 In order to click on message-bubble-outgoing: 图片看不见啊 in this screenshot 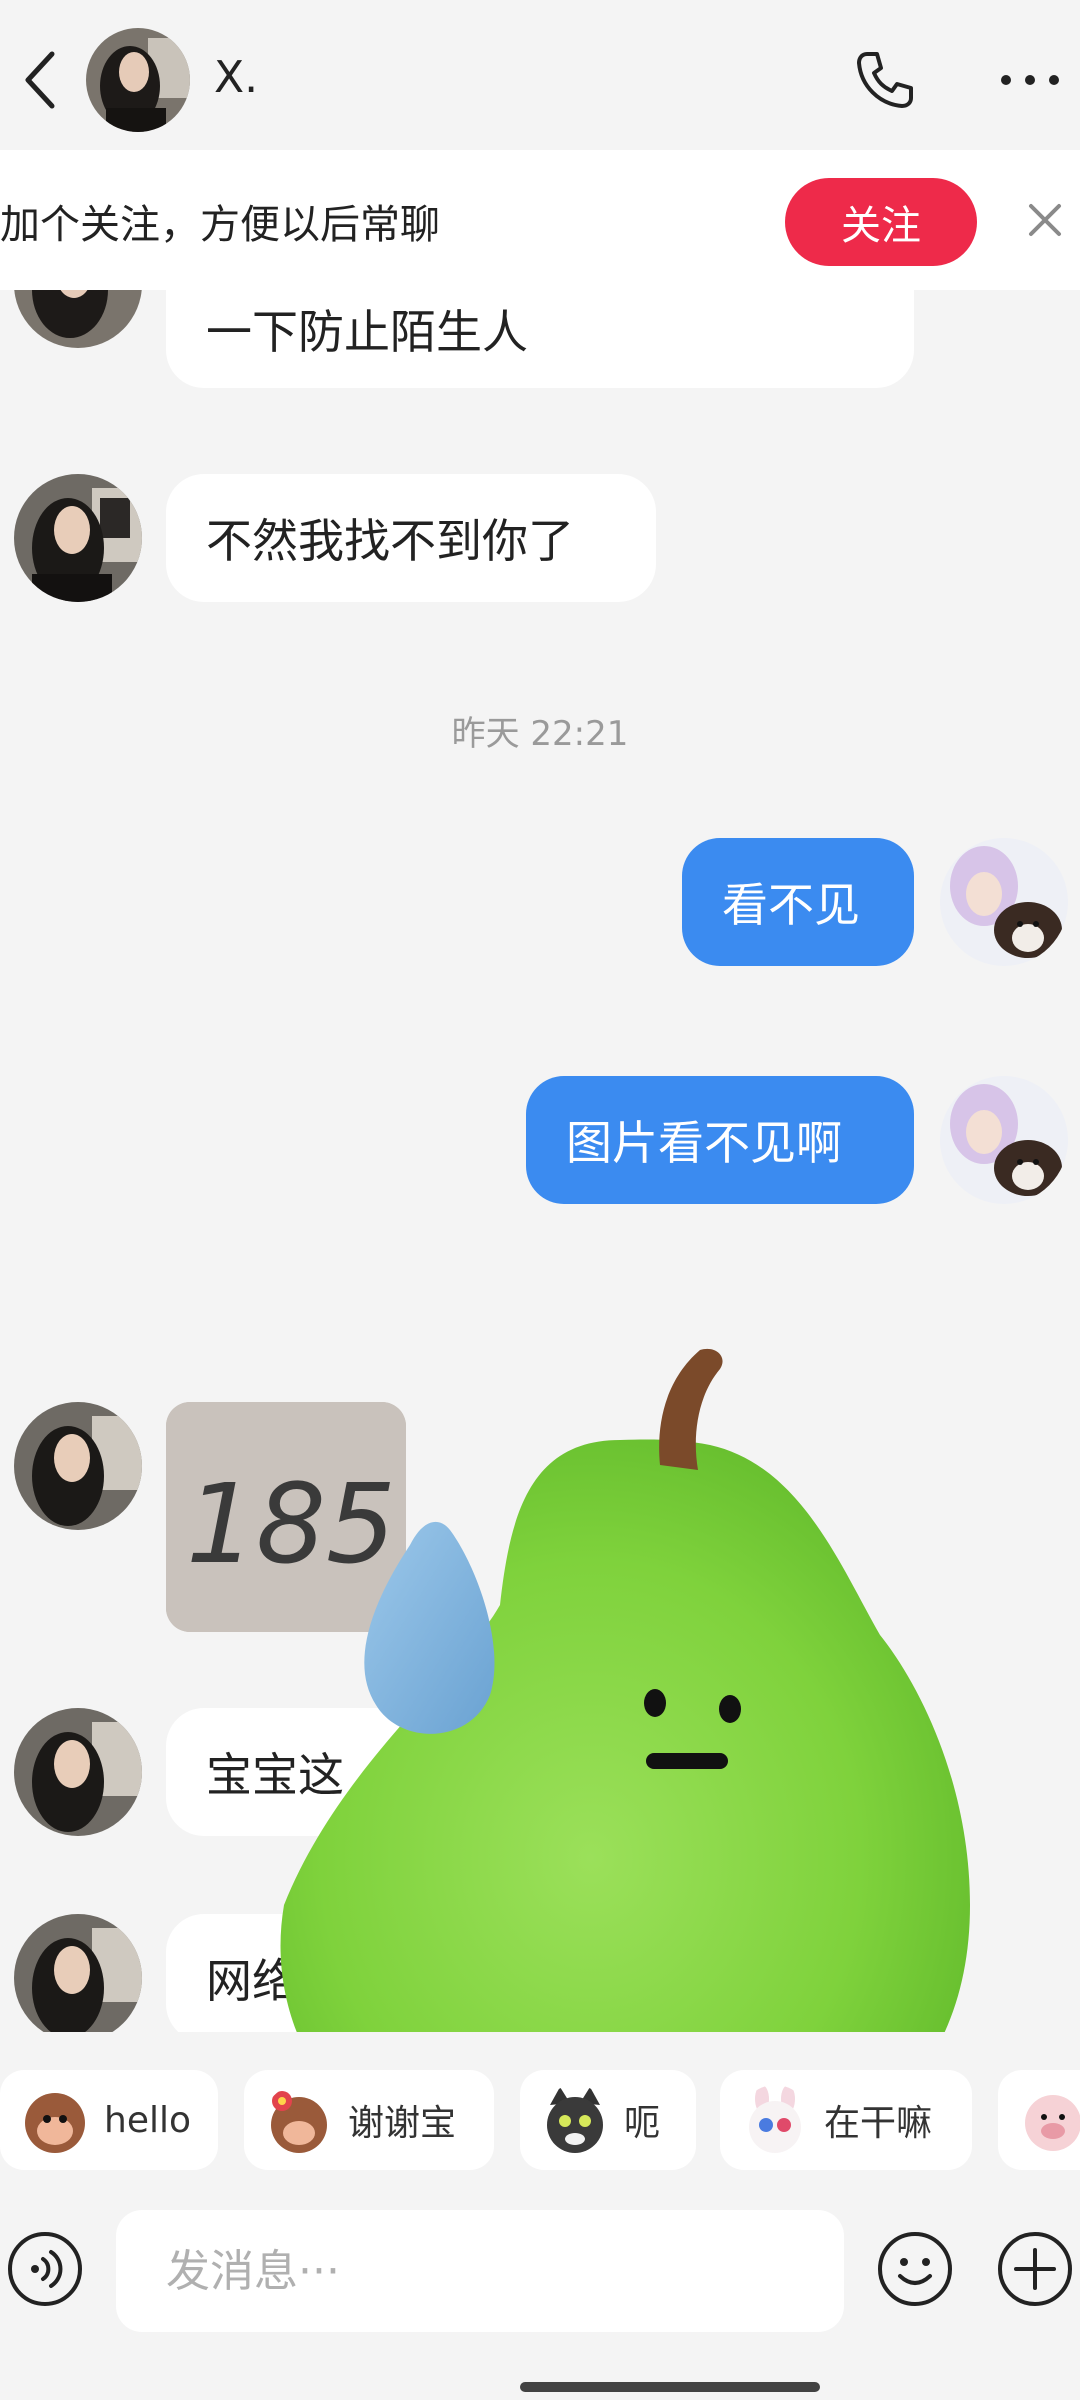, I will do `click(720, 1140)`.